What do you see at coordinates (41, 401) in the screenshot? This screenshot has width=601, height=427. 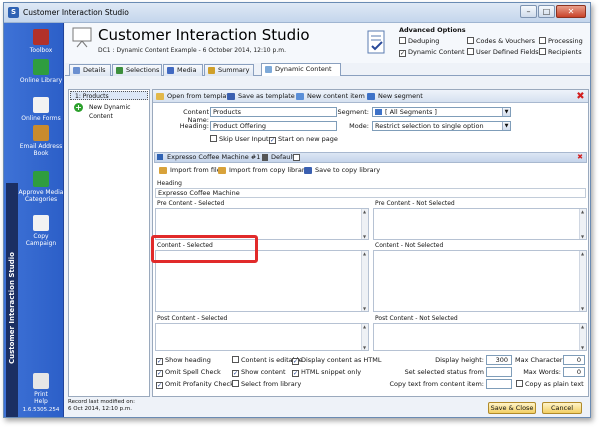 I see `sidebar-item-help: Help` at bounding box center [41, 401].